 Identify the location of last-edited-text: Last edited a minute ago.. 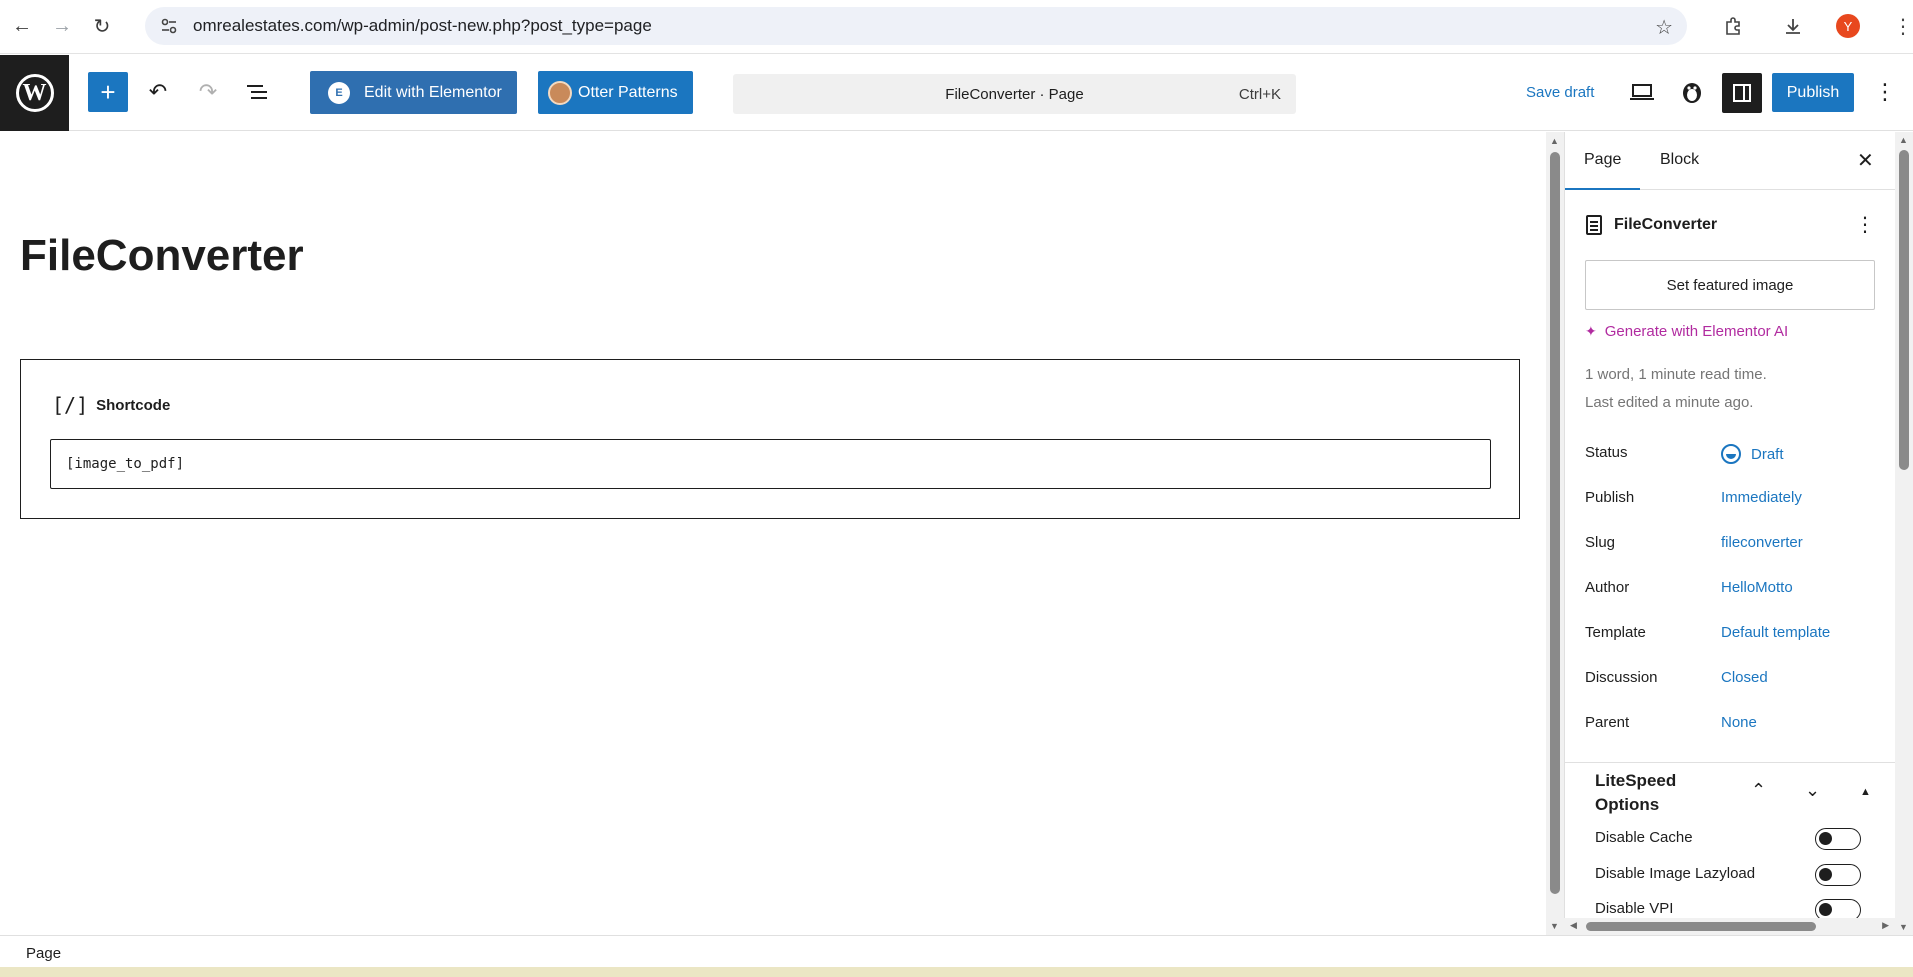
(1669, 402).